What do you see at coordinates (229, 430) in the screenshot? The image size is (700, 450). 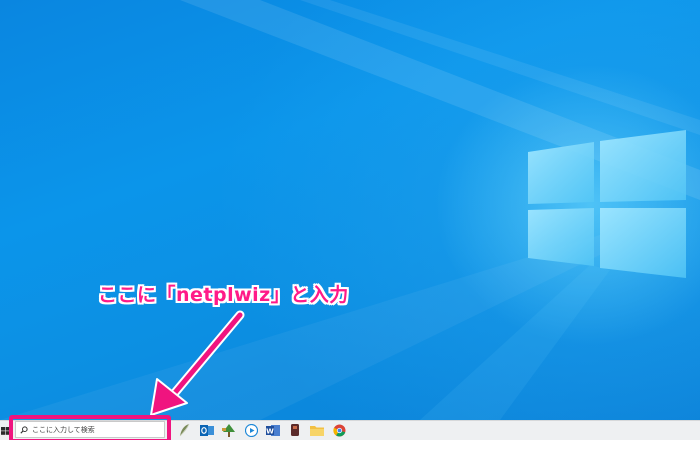 I see `tree-app-icon` at bounding box center [229, 430].